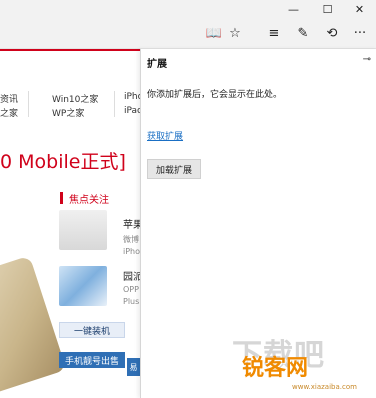  Describe the element at coordinates (324, 387) in the screenshot. I see `watermark-url: www.xiazaiba.com` at that location.